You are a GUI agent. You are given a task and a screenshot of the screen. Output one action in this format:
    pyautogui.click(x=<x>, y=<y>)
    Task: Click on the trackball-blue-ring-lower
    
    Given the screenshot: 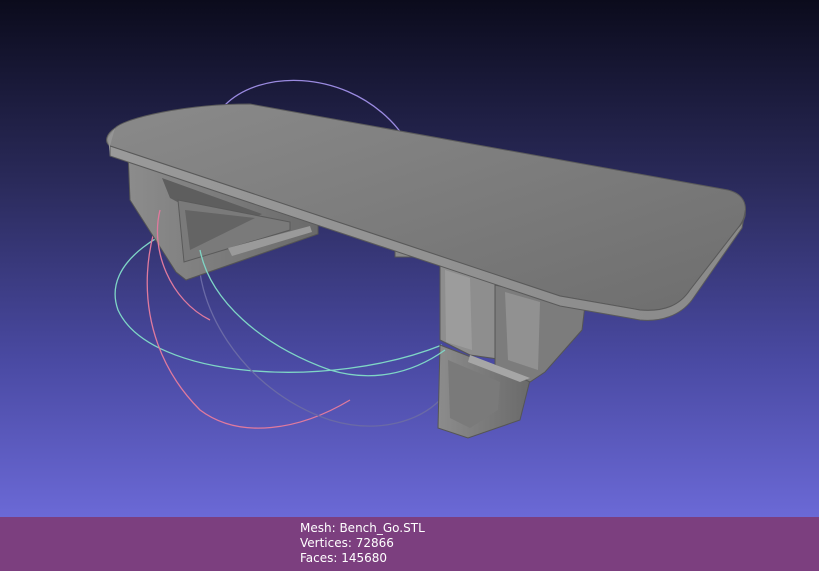 What is the action you would take?
    pyautogui.click(x=319, y=333)
    